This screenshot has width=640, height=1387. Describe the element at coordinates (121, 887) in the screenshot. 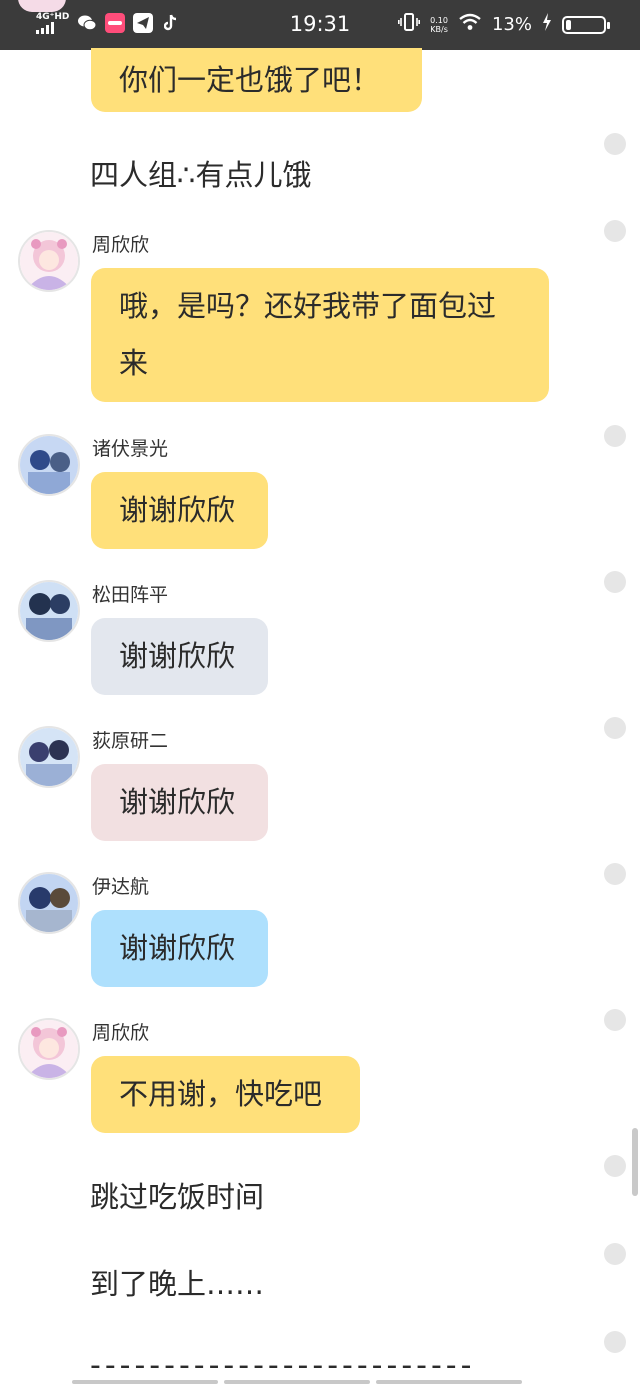

I see `sender-name: 伊达航` at that location.